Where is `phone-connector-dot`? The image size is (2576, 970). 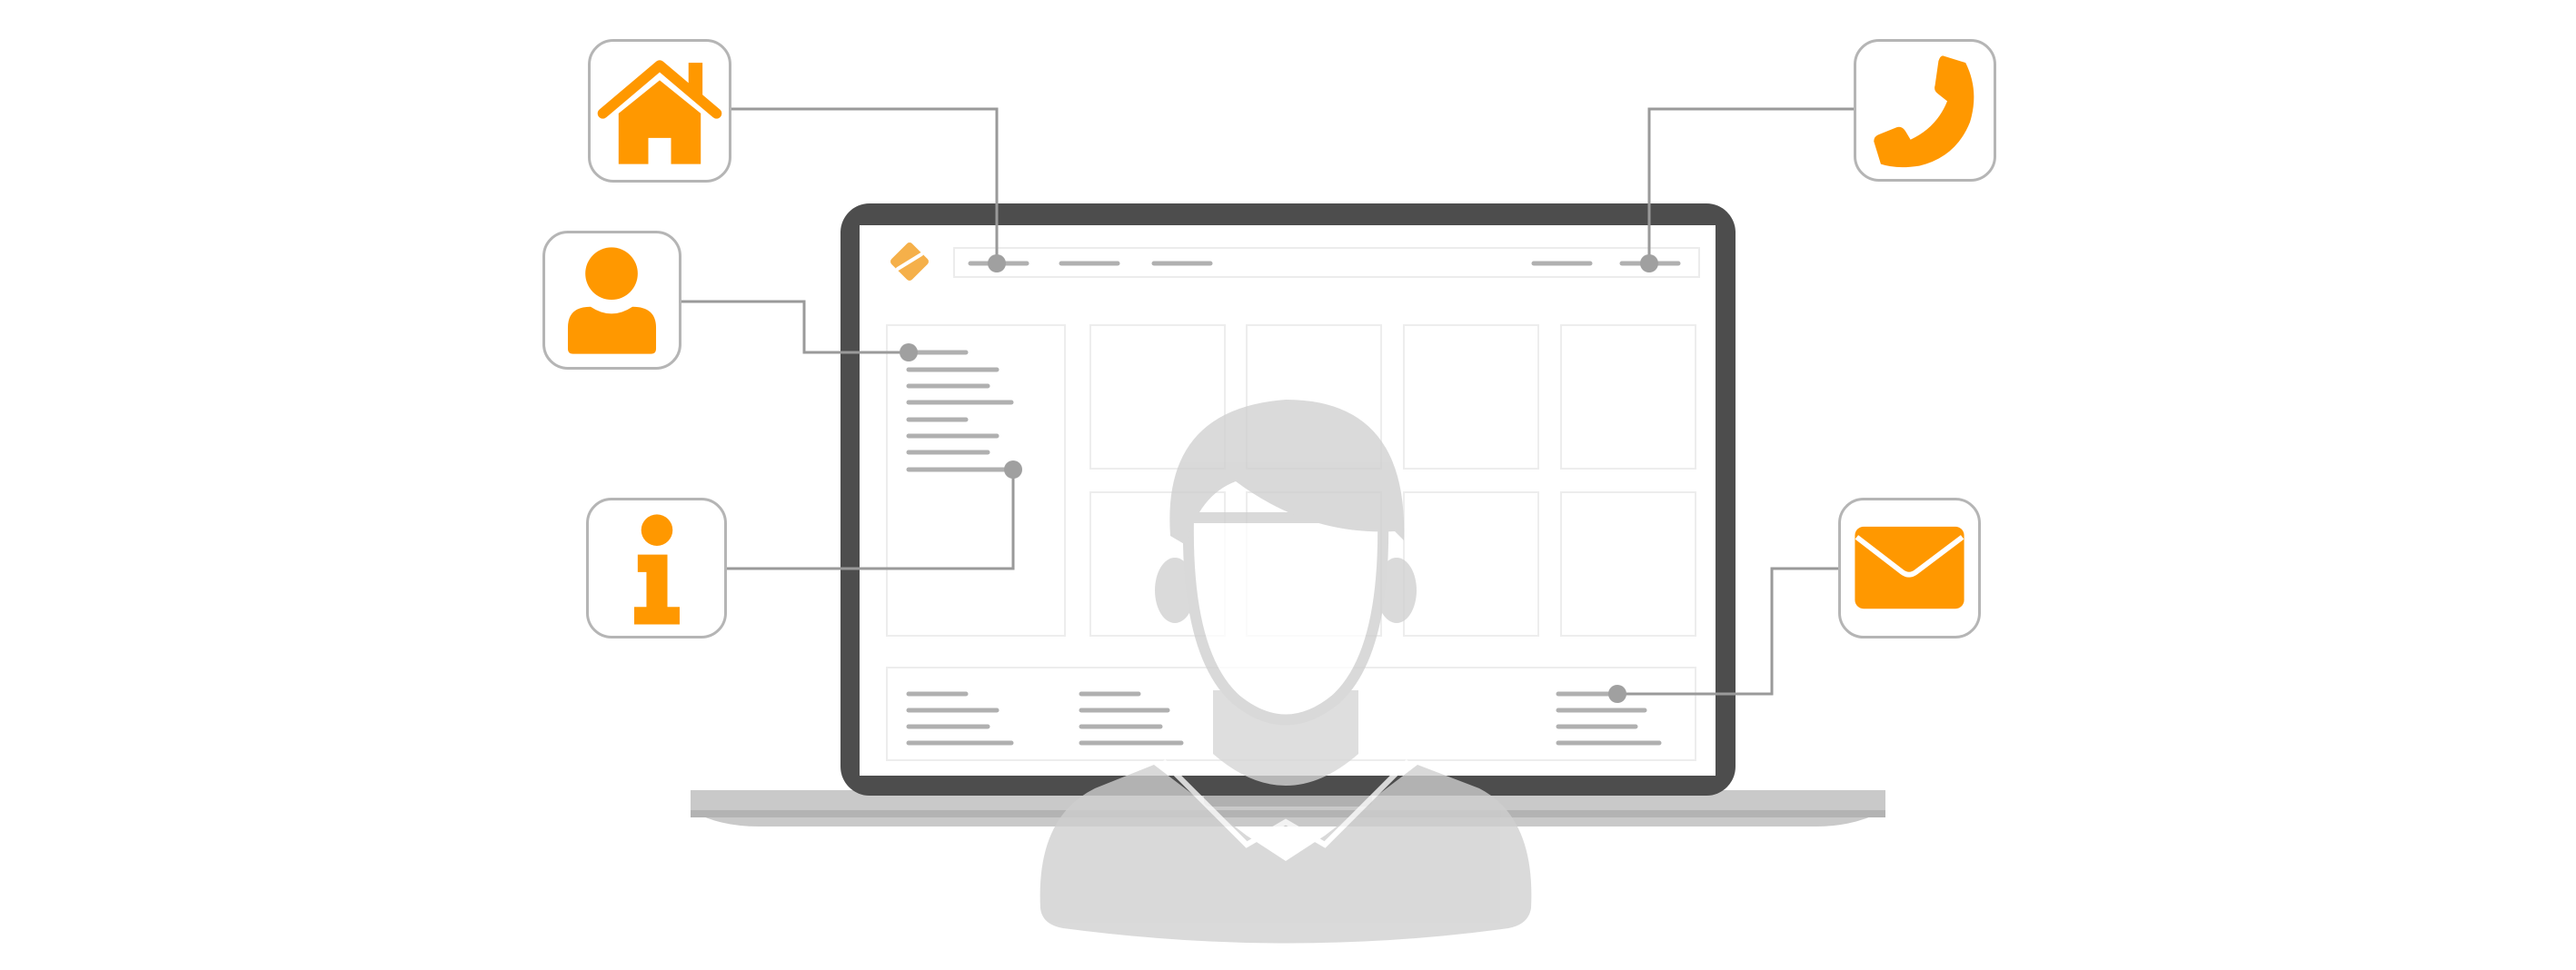
phone-connector-dot is located at coordinates (1649, 263).